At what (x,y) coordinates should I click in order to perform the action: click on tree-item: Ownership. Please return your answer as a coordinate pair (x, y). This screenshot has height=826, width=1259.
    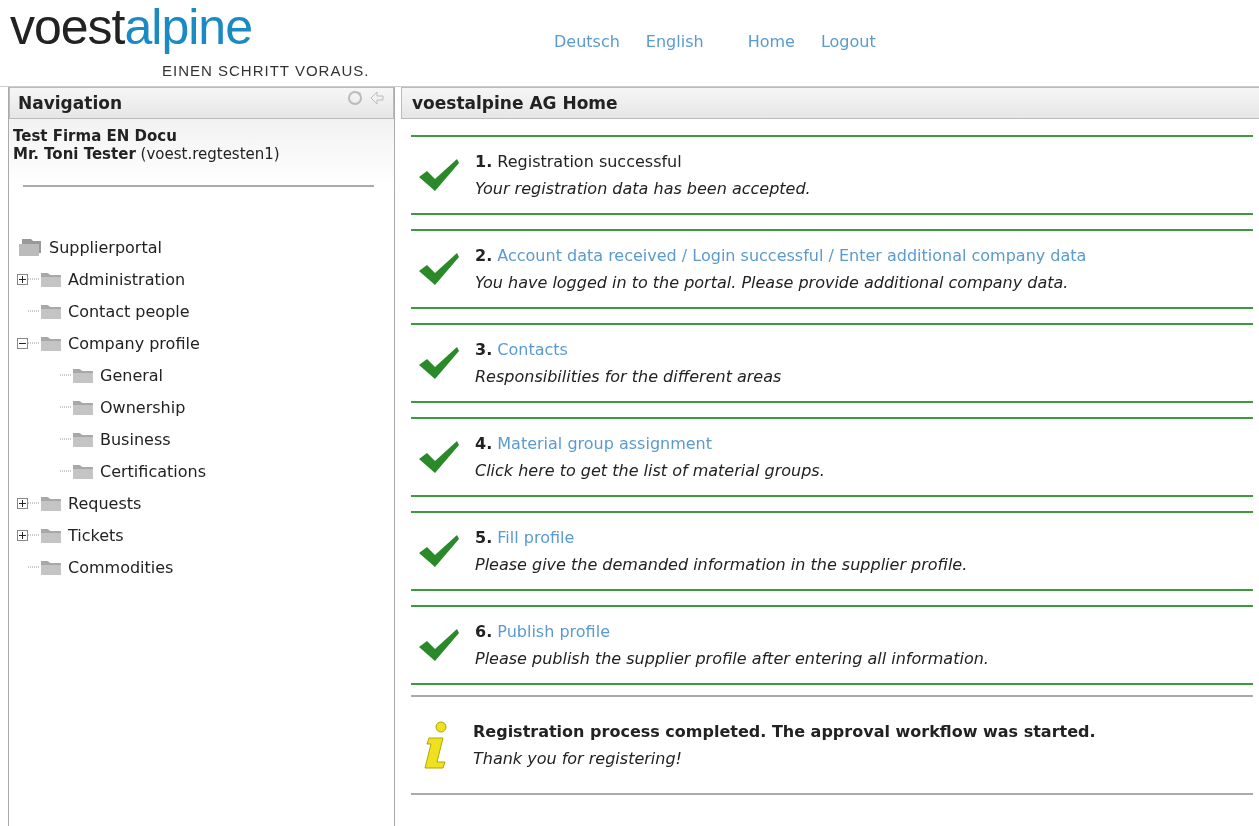
    Looking at the image, I should click on (143, 407).